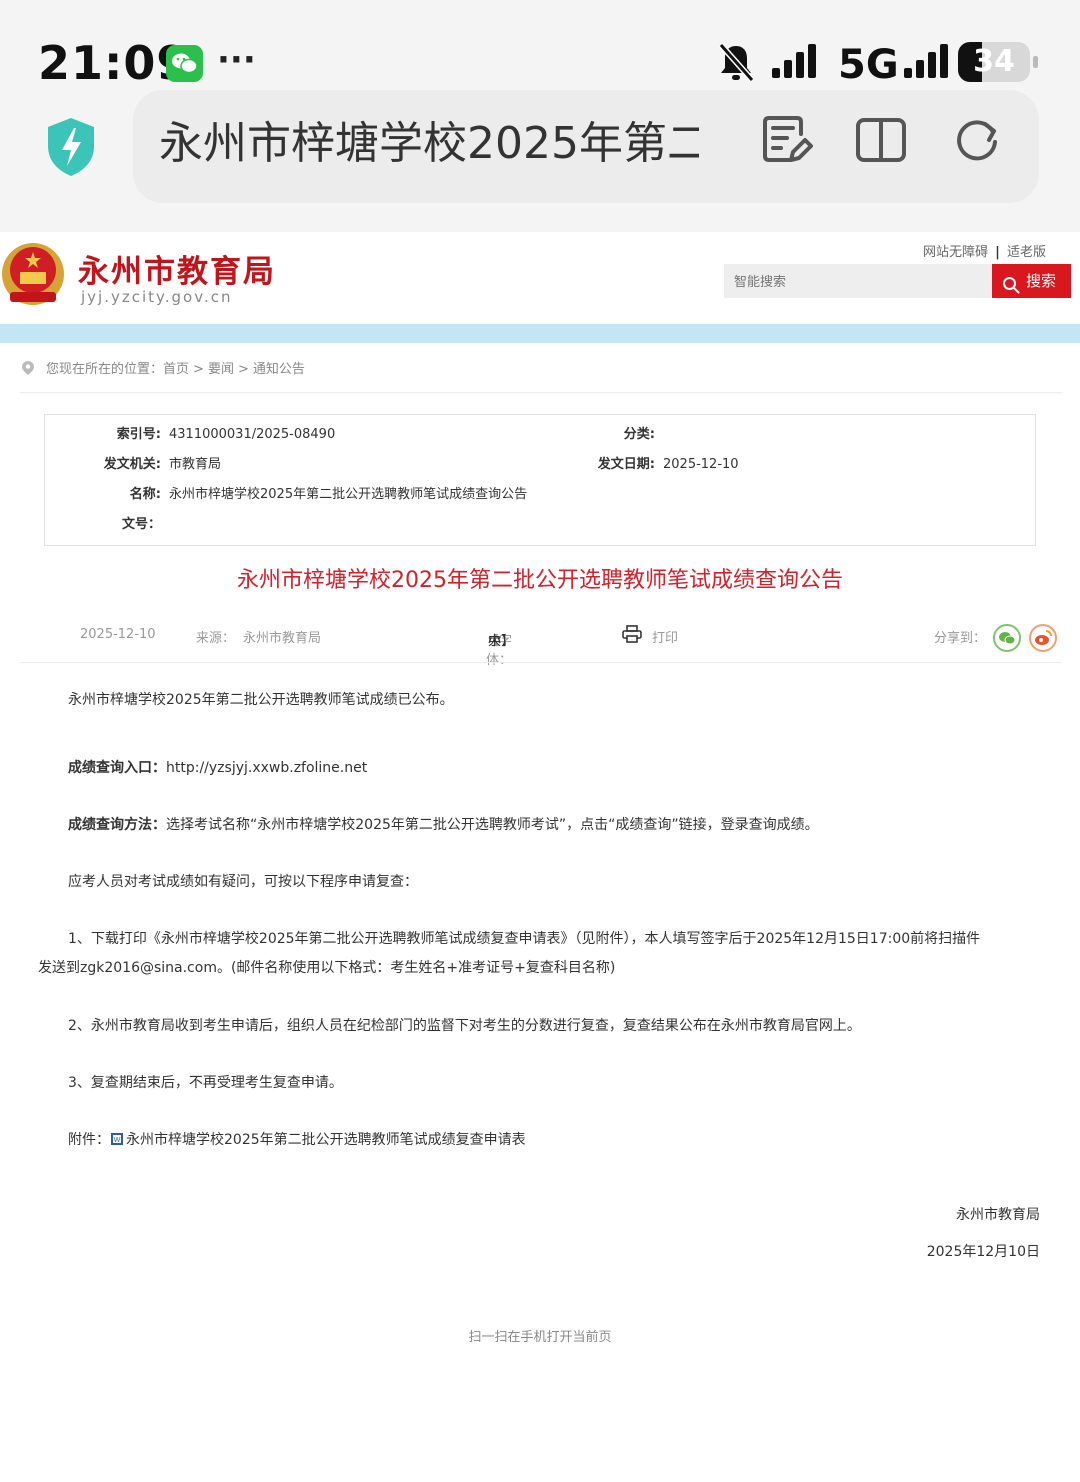 The height and width of the screenshot is (1482, 1080). What do you see at coordinates (117, 768) in the screenshot?
I see `query-entry-label: 成绩查询入口：` at bounding box center [117, 768].